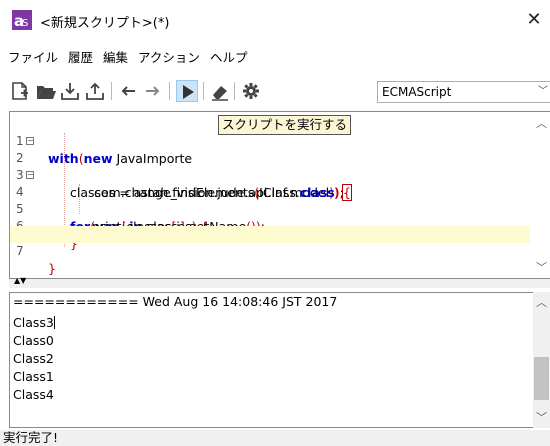  What do you see at coordinates (52, 268) in the screenshot?
I see `bracket: }` at bounding box center [52, 268].